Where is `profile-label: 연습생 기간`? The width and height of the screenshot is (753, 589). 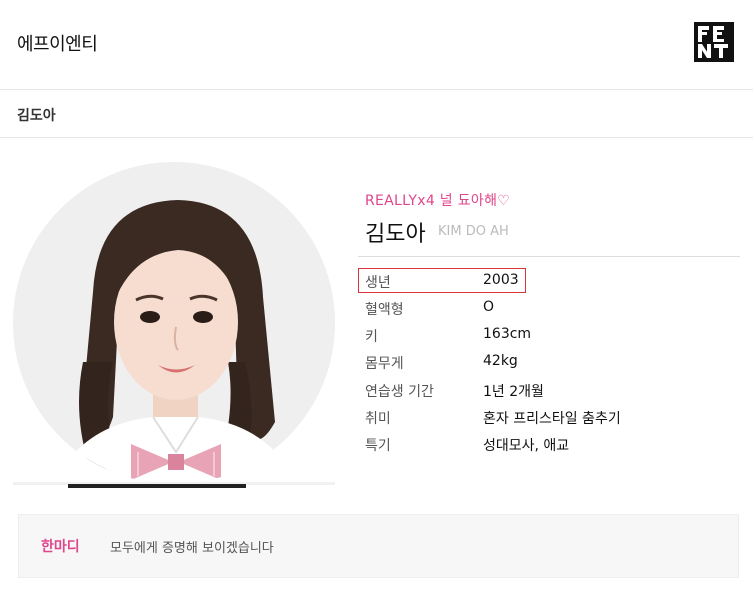
profile-label: 연습생 기간 is located at coordinates (399, 392).